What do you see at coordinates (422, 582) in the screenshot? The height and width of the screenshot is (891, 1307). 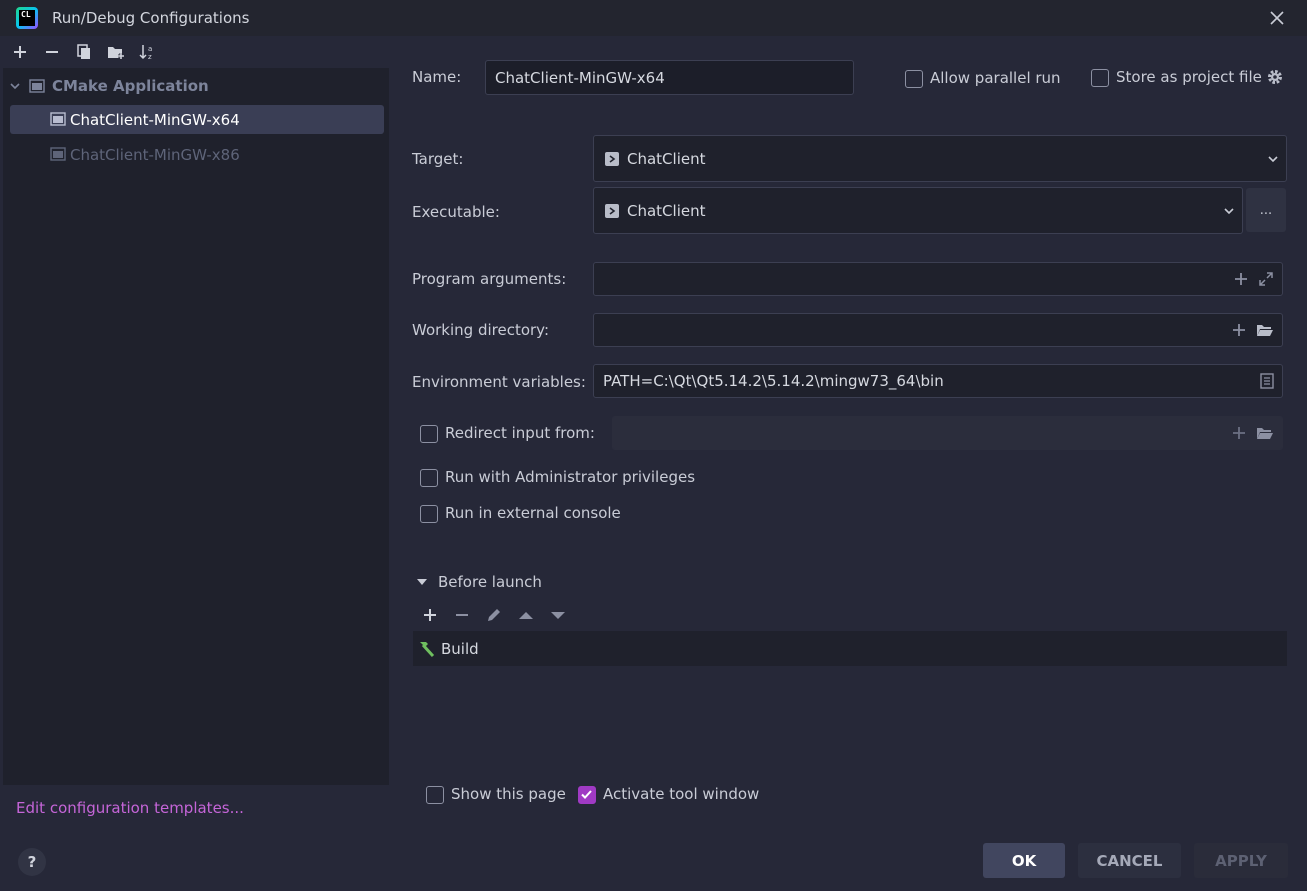 I see `triangle-down-icon` at bounding box center [422, 582].